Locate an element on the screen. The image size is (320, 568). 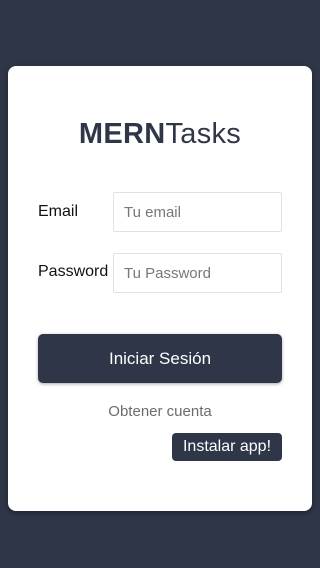
signup-link: Obtener cuenta is located at coordinates (160, 411).